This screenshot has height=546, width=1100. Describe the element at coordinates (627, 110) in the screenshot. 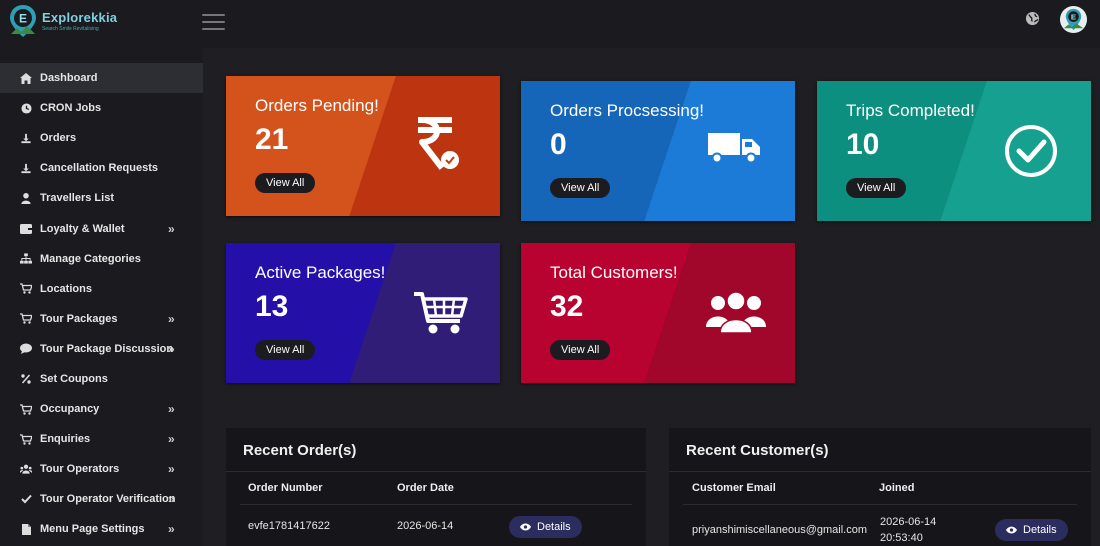

I see `card-title: Orders Procsessing!` at that location.